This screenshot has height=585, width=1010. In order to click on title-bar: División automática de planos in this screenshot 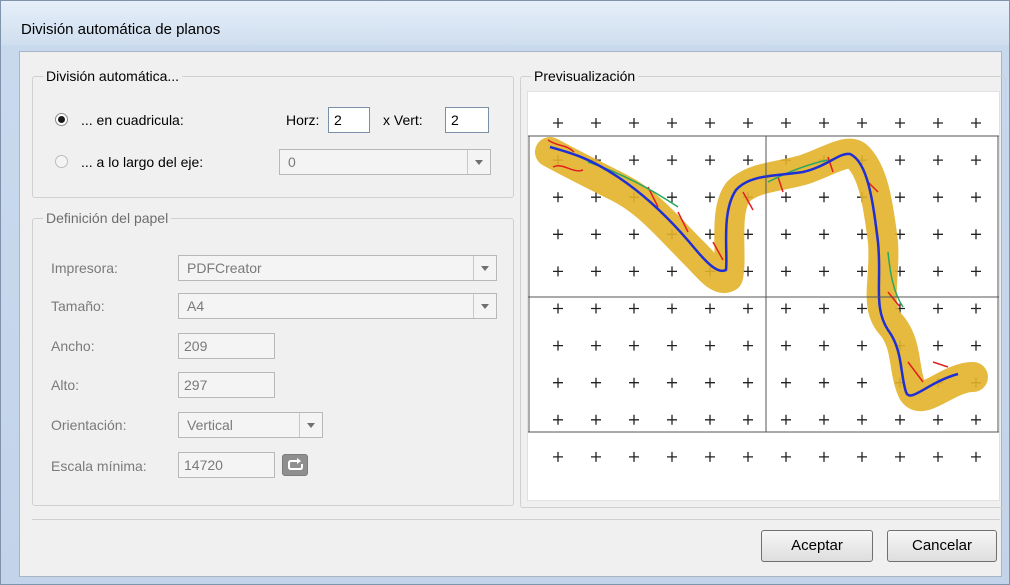, I will do `click(505, 23)`.